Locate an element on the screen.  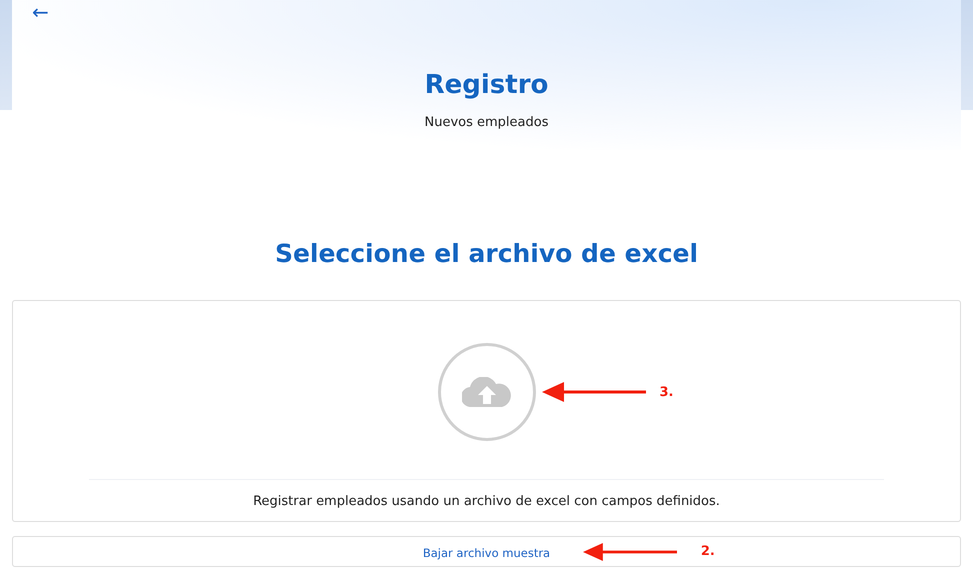
section-heading: Seleccione el archivo de excel is located at coordinates (487, 254).